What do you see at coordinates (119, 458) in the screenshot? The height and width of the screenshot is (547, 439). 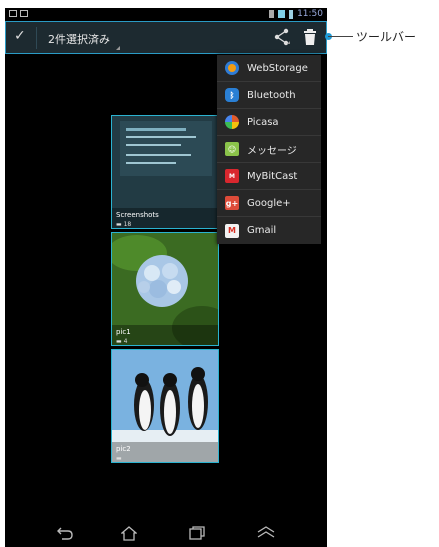 I see `album-count: ▬` at bounding box center [119, 458].